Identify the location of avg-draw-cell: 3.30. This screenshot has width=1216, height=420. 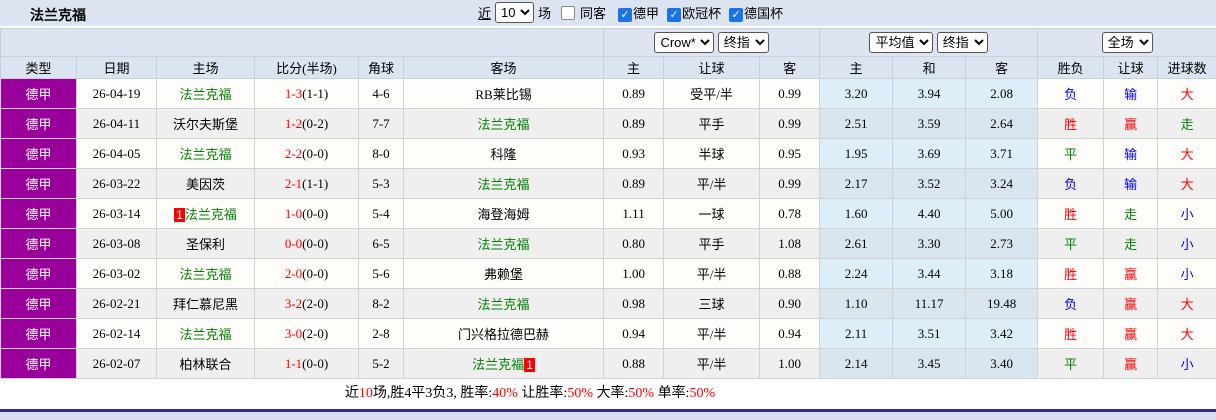
(929, 244).